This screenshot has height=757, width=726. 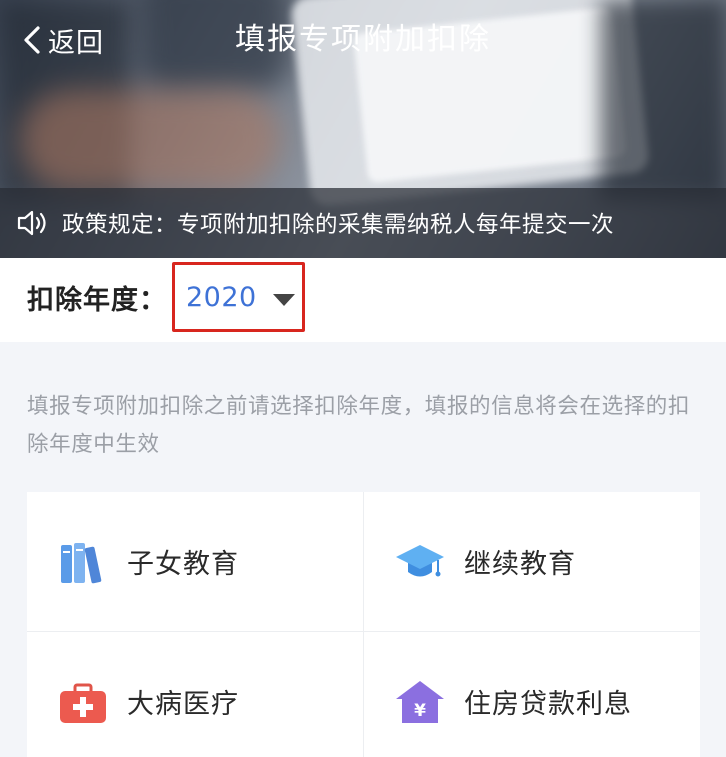 What do you see at coordinates (31, 223) in the screenshot?
I see `speaker-icon` at bounding box center [31, 223].